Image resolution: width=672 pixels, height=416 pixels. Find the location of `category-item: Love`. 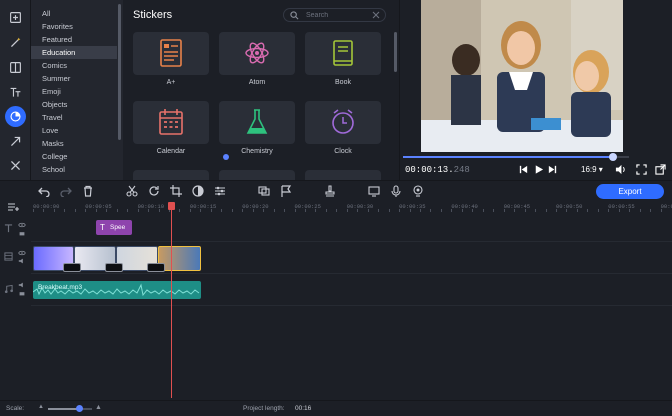

category-item: Love is located at coordinates (74, 130).